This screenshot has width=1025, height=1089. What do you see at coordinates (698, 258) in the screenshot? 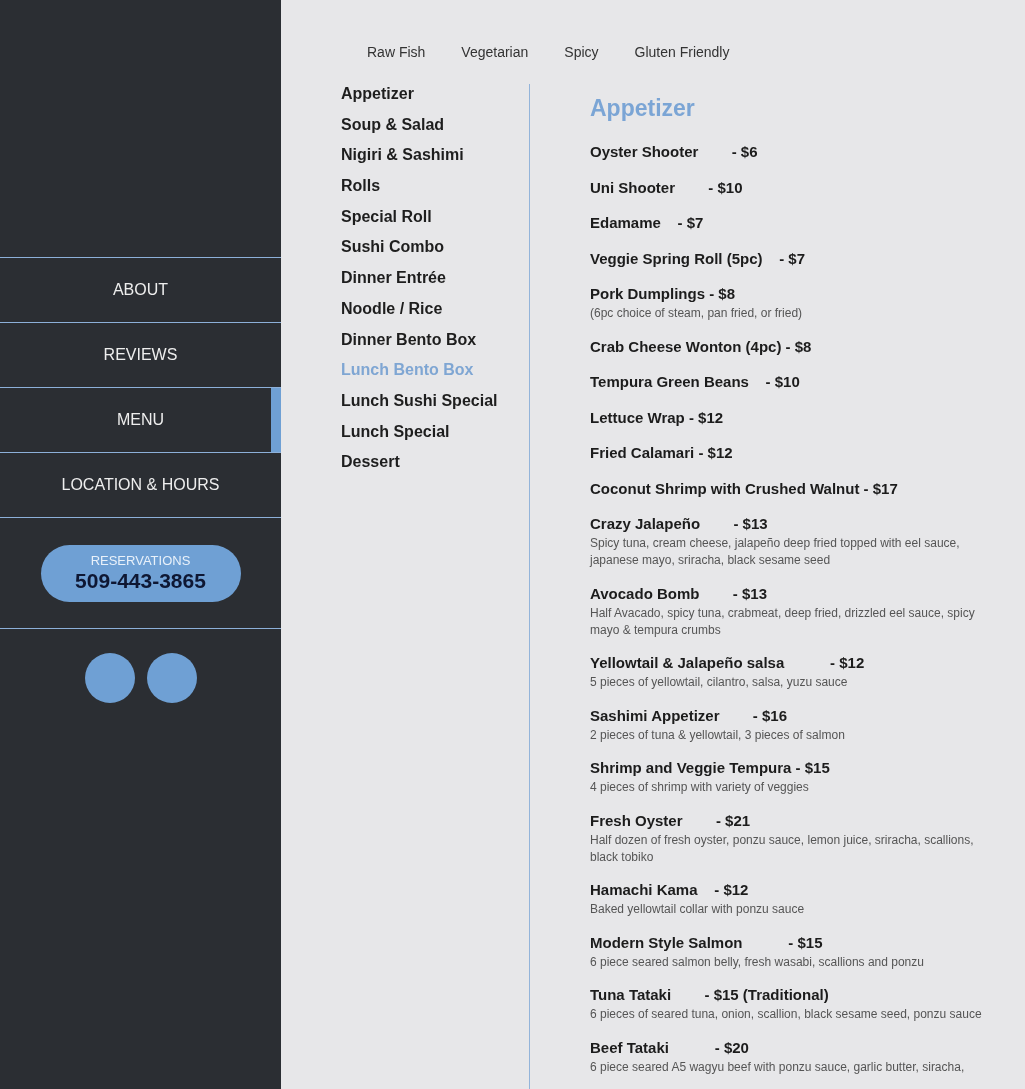
I see `dish-title: Veggie Spring Roll (5pc) - $7` at bounding box center [698, 258].